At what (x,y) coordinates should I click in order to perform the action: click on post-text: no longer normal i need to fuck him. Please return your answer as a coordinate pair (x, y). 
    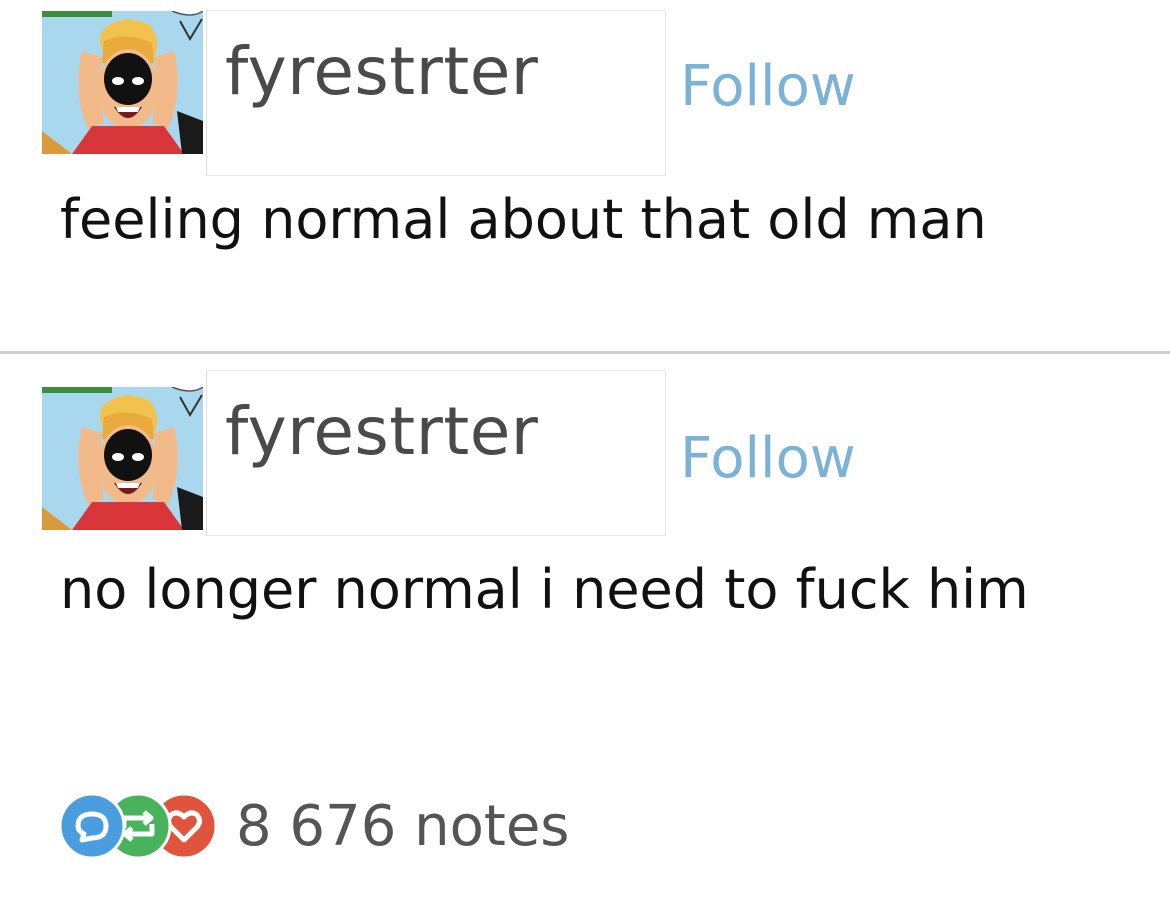
    Looking at the image, I should click on (544, 589).